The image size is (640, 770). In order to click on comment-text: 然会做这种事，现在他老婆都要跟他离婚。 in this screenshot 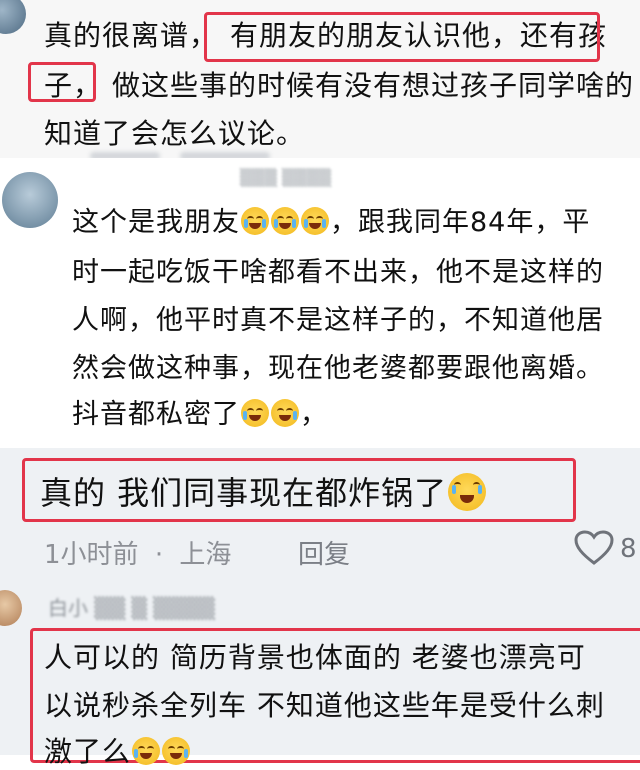, I will do `click(338, 368)`.